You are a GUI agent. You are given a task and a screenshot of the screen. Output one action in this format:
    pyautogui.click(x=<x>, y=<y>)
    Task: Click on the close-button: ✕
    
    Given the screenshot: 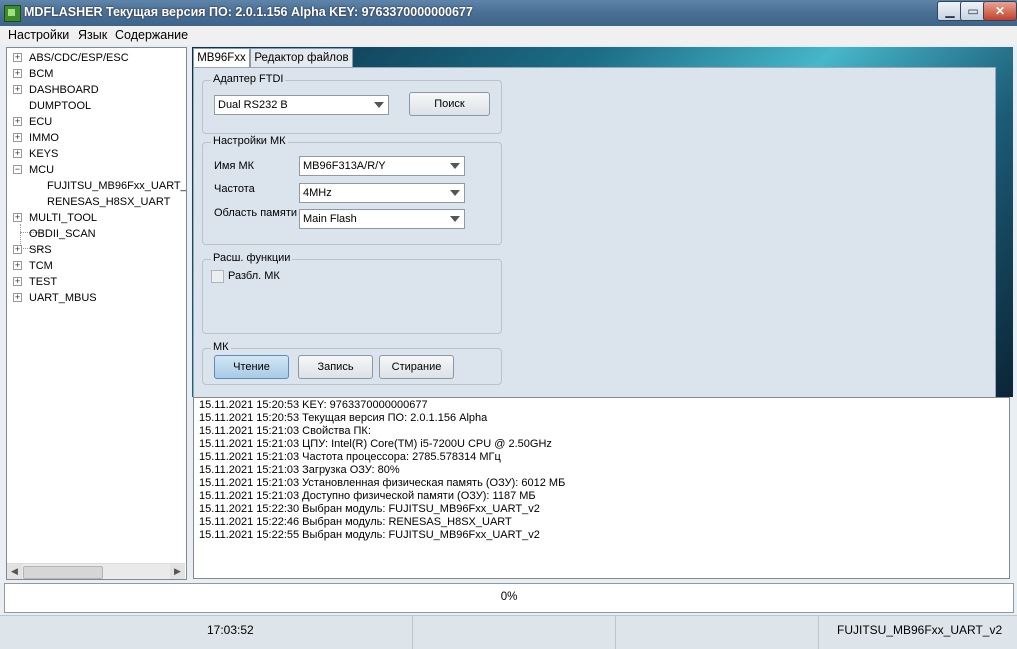 What is the action you would take?
    pyautogui.click(x=1000, y=11)
    